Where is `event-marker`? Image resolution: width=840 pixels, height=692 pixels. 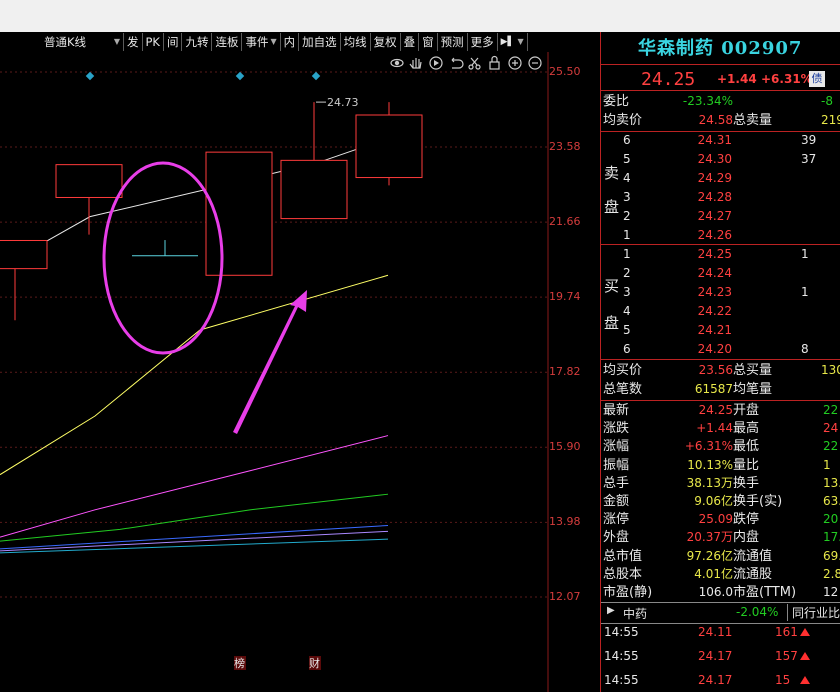 event-marker is located at coordinates (90, 76).